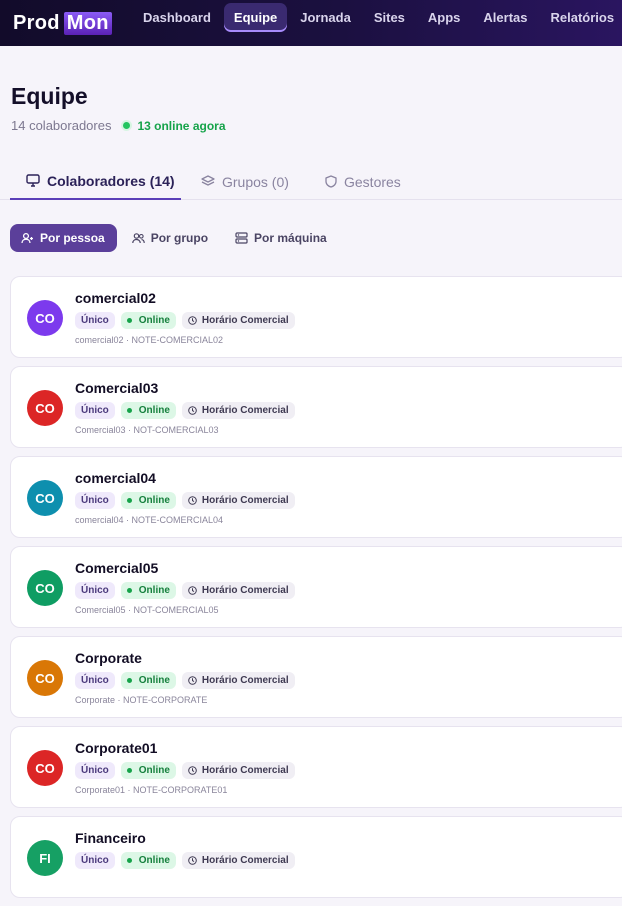 The width and height of the screenshot is (622, 906). I want to click on tab-gestores-label: Gestores, so click(372, 181).